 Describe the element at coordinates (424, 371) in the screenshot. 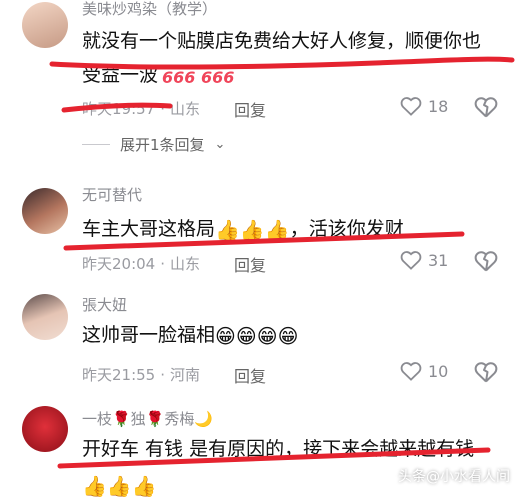

I see `like-button: 10` at that location.